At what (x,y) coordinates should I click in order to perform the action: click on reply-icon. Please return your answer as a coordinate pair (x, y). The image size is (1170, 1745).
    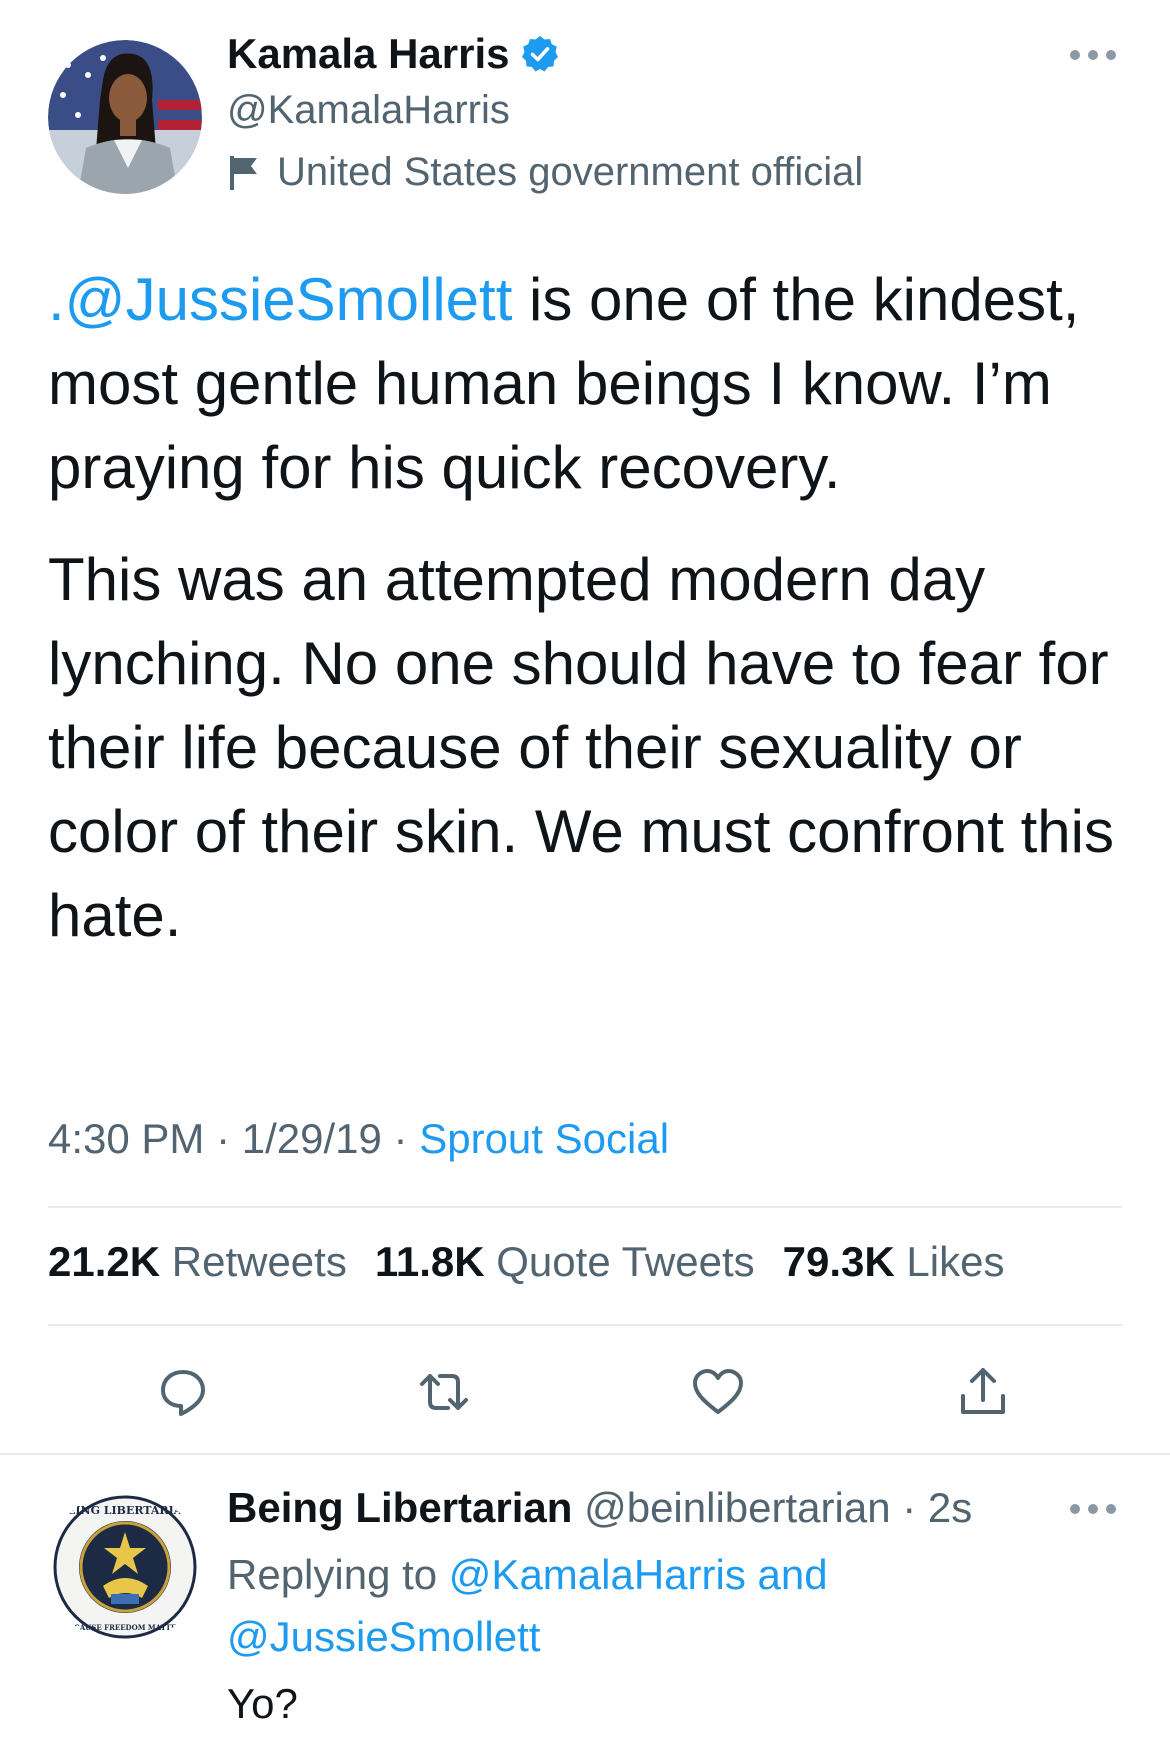
    Looking at the image, I should click on (183, 1392).